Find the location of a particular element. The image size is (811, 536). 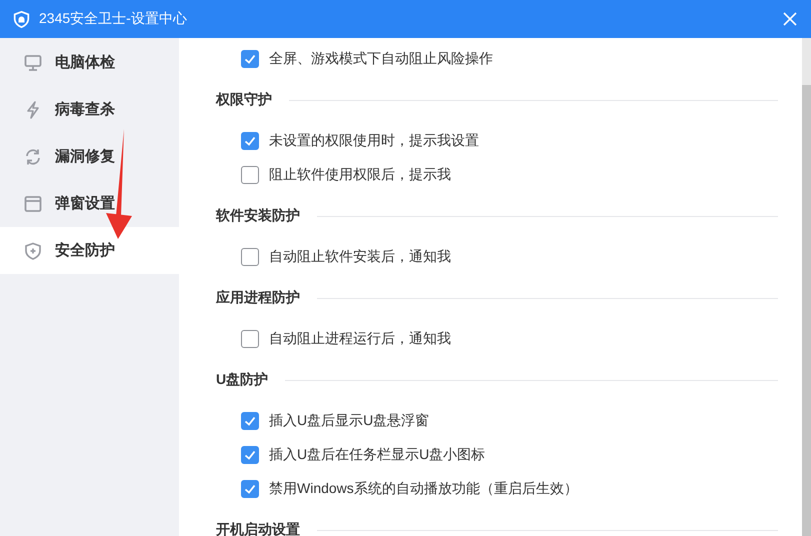

checkbox-label: 阻止软件使用权限后，提示我 is located at coordinates (360, 175).